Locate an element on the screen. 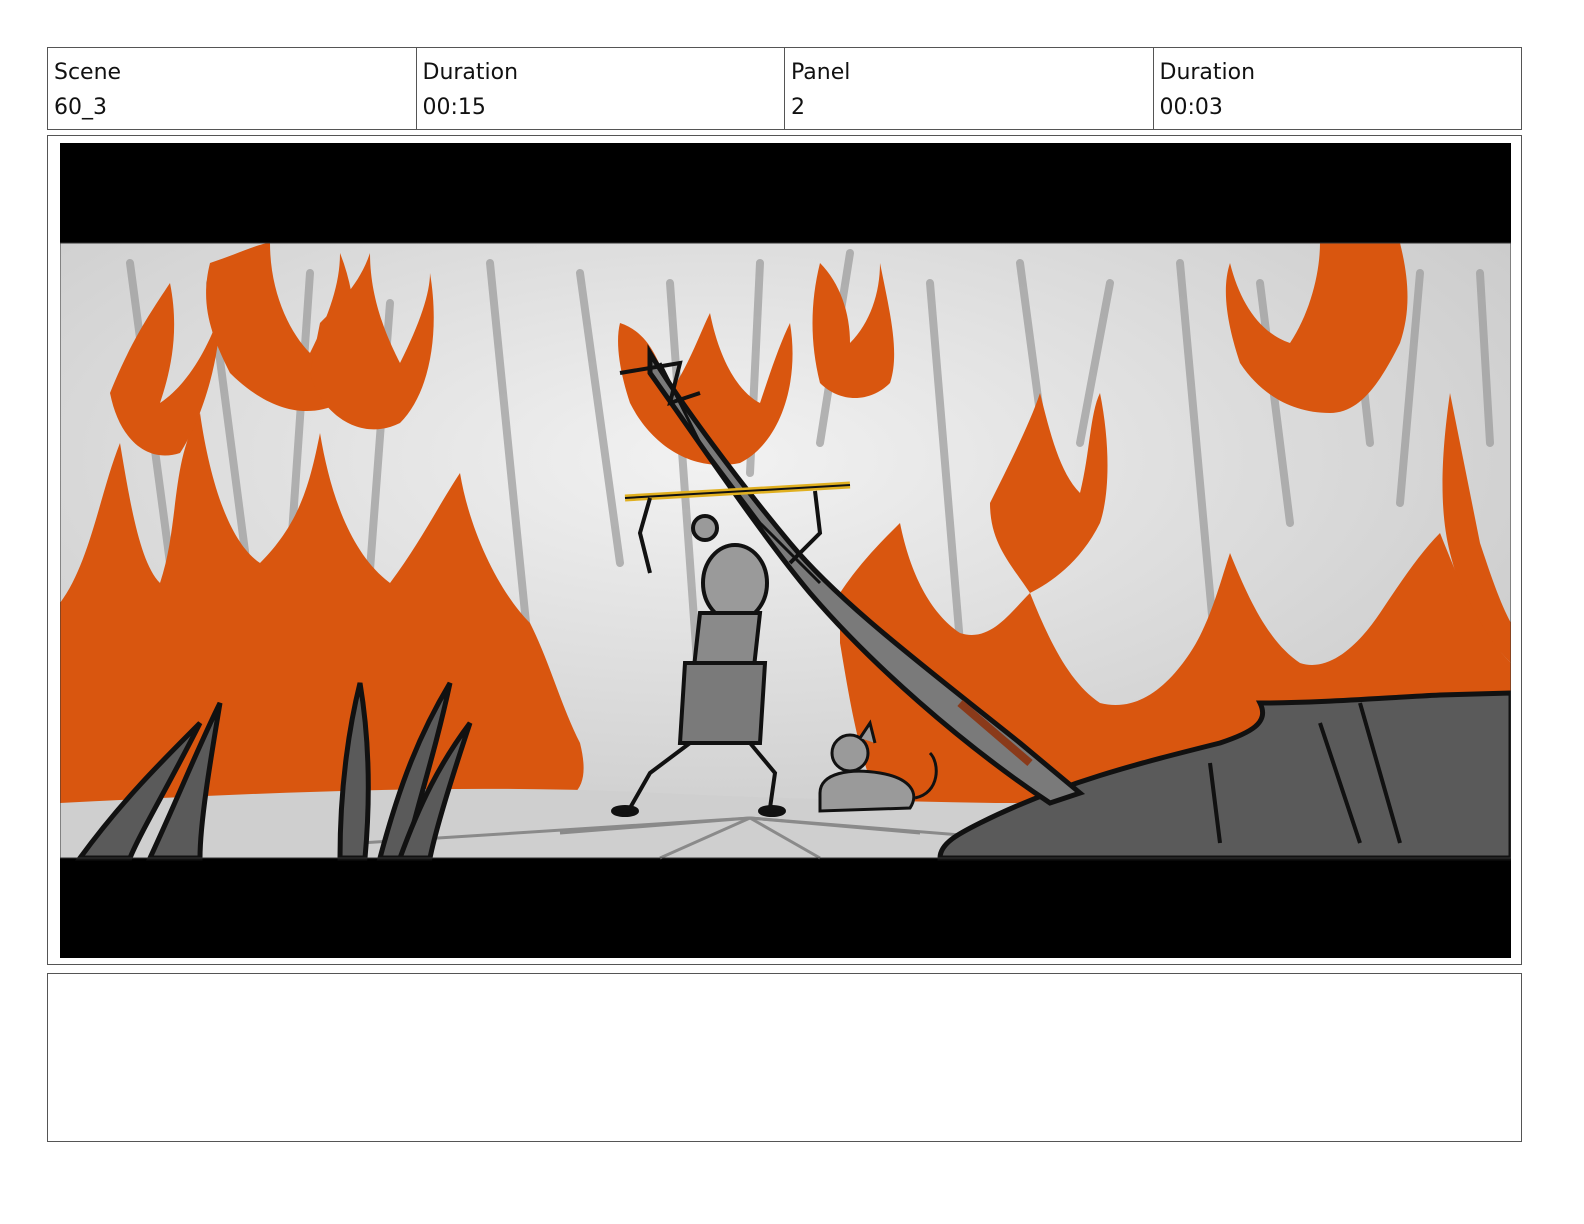 This screenshot has height=1224, width=1584. scene-value: 60_3 is located at coordinates (80, 107).